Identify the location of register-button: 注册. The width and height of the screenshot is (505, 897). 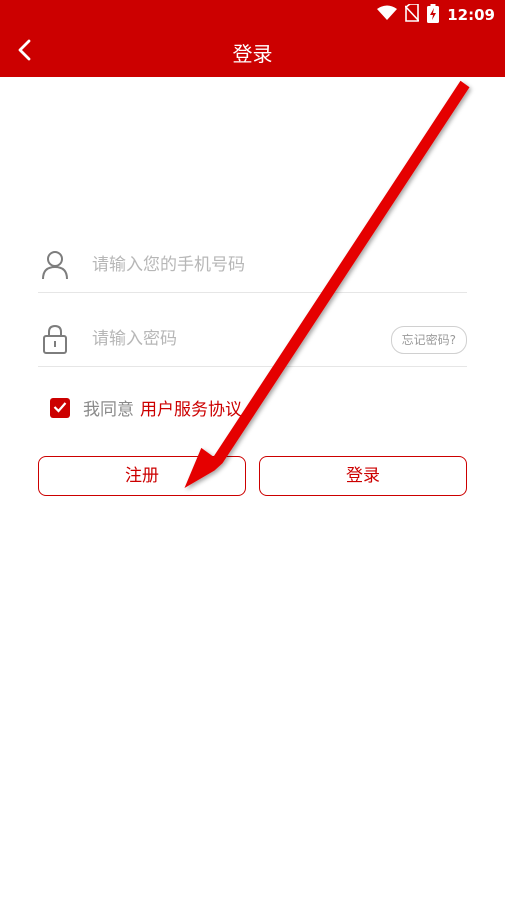
(142, 476).